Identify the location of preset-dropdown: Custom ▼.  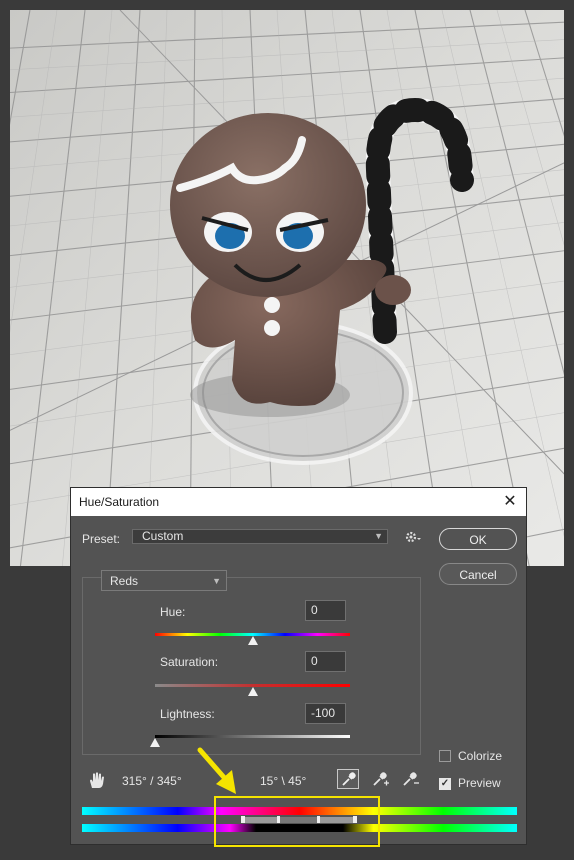
(260, 536).